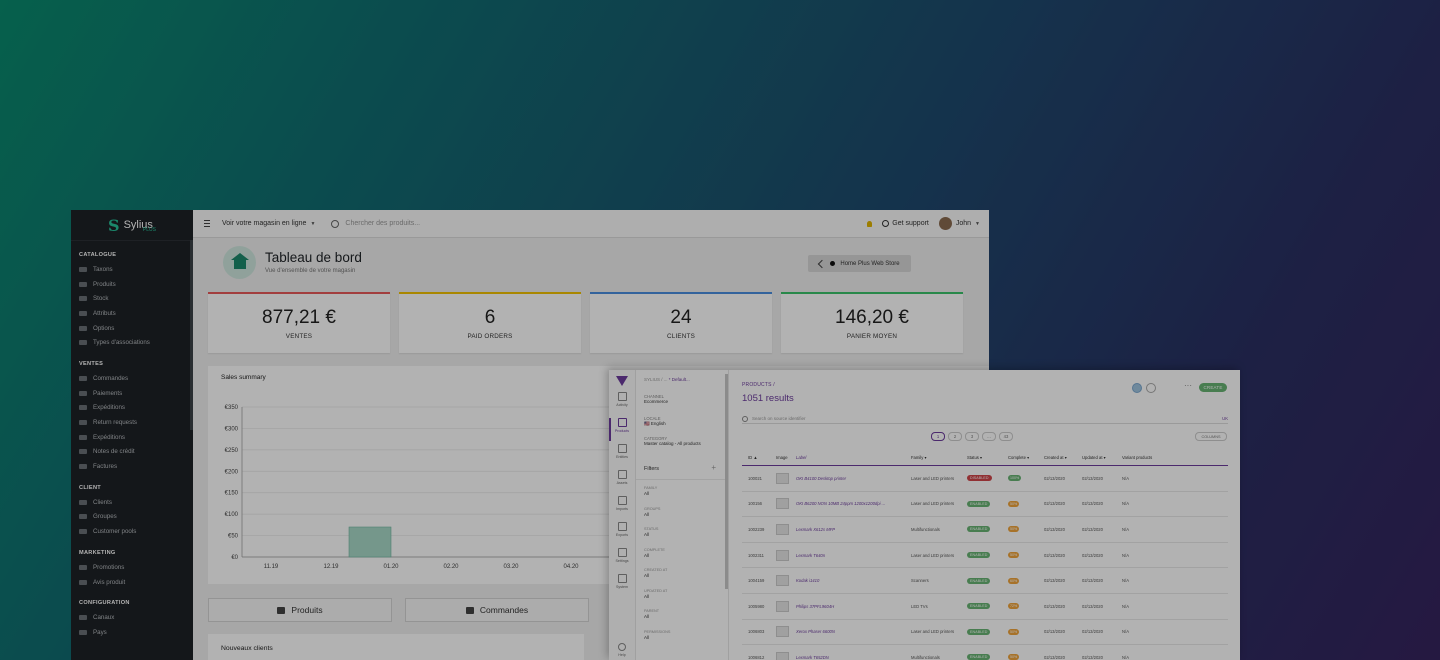 Image resolution: width=1440 pixels, height=660 pixels. What do you see at coordinates (132, 342) in the screenshot?
I see `sidebar-item-types-d-associations: Types d'associations` at bounding box center [132, 342].